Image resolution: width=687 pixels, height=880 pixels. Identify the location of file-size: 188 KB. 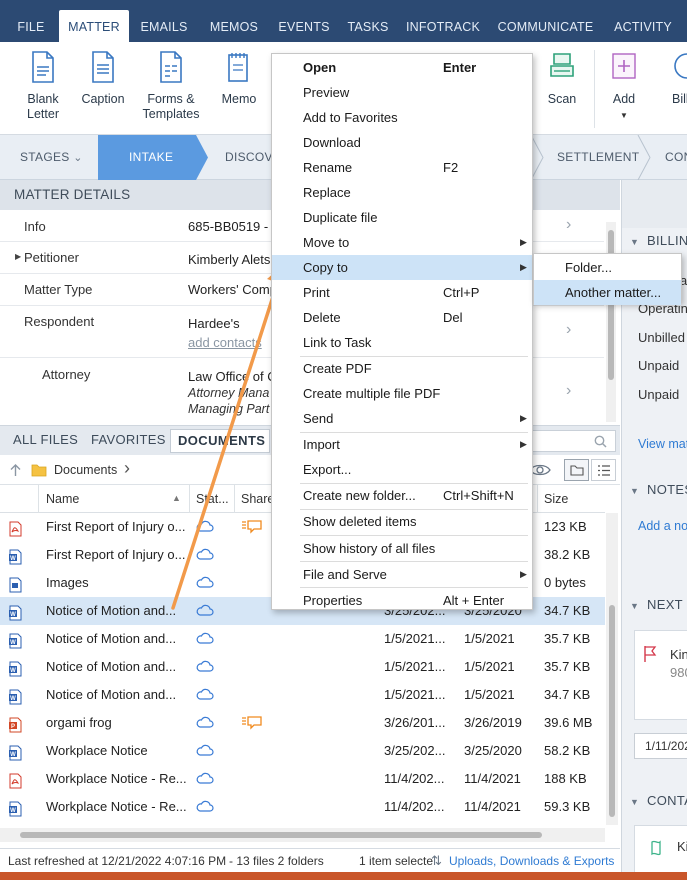
(565, 778).